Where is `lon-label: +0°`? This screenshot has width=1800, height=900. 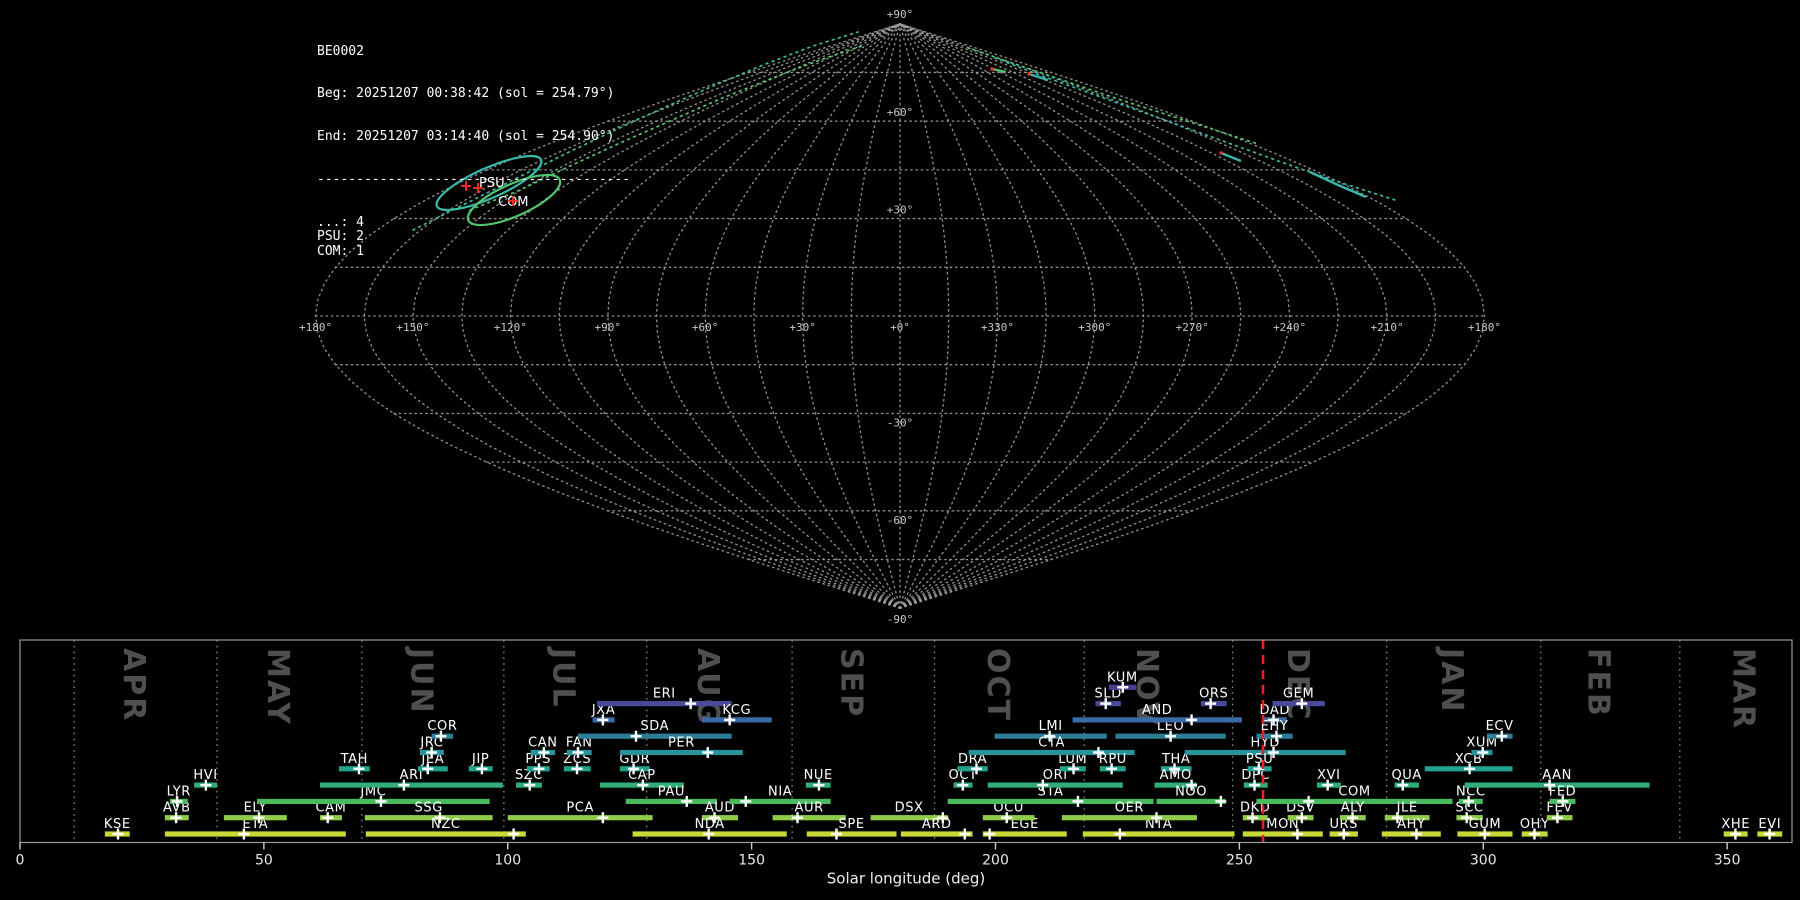 lon-label: +0° is located at coordinates (900, 327).